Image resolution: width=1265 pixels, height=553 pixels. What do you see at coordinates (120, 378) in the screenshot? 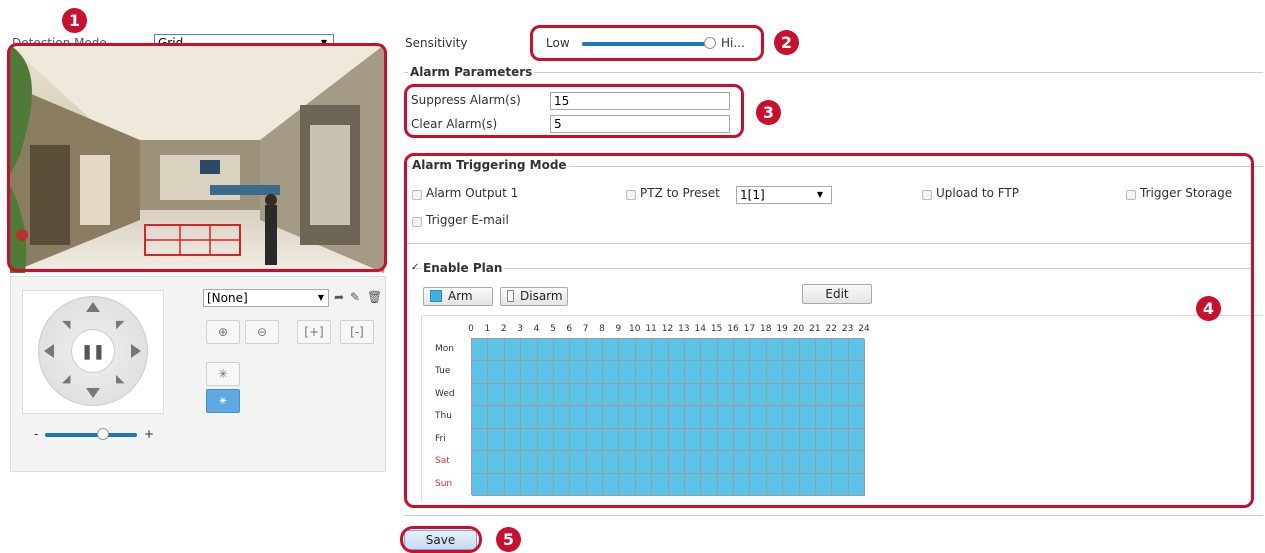
I see `down-right-arrow-icon: ◣` at bounding box center [120, 378].